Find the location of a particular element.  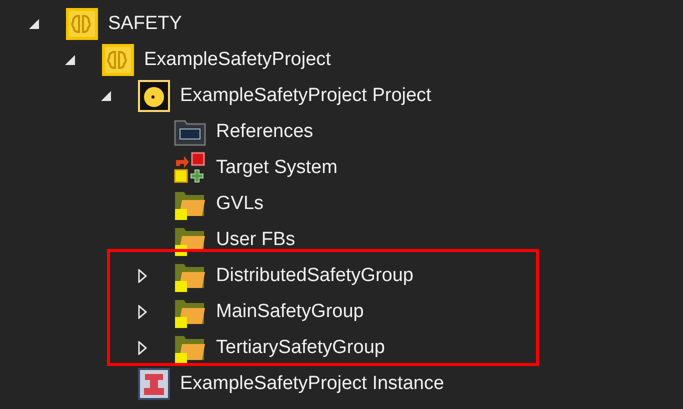

tree-item: GVLs is located at coordinates (240, 204).